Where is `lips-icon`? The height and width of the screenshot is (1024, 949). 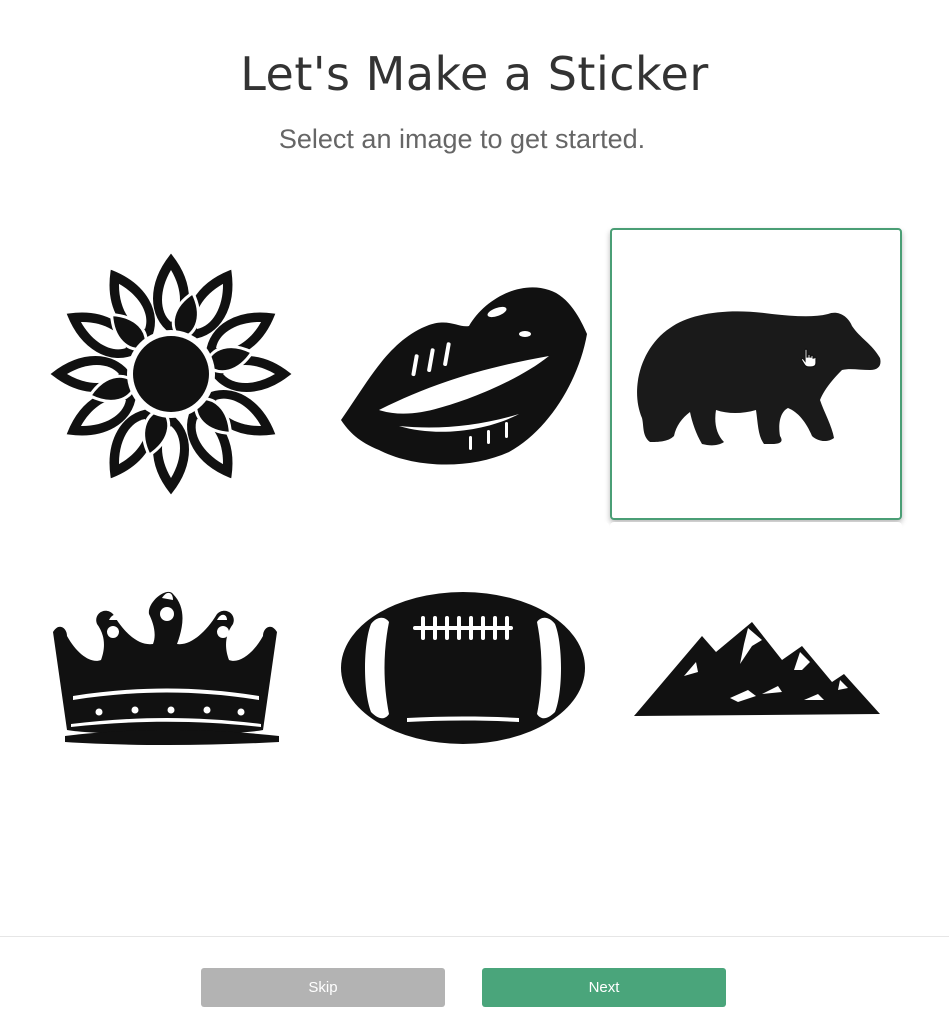
lips-icon is located at coordinates (464, 376).